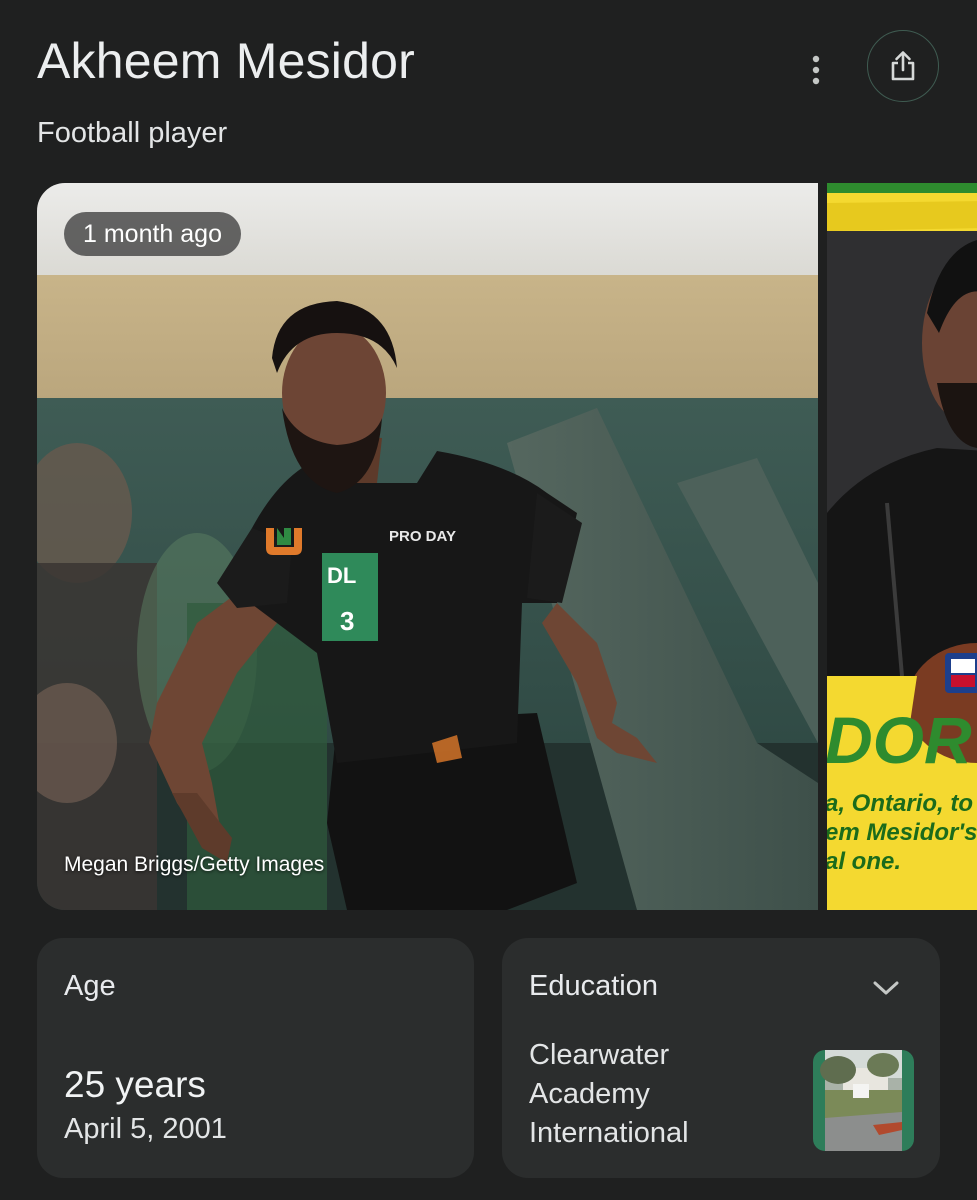  What do you see at coordinates (135, 1084) in the screenshot?
I see `age-value: 25 years` at bounding box center [135, 1084].